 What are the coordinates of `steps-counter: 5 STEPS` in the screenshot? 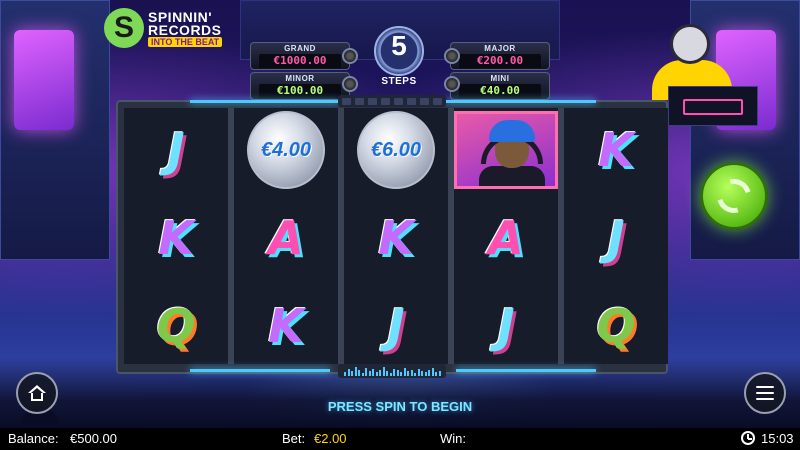 It's located at (399, 57).